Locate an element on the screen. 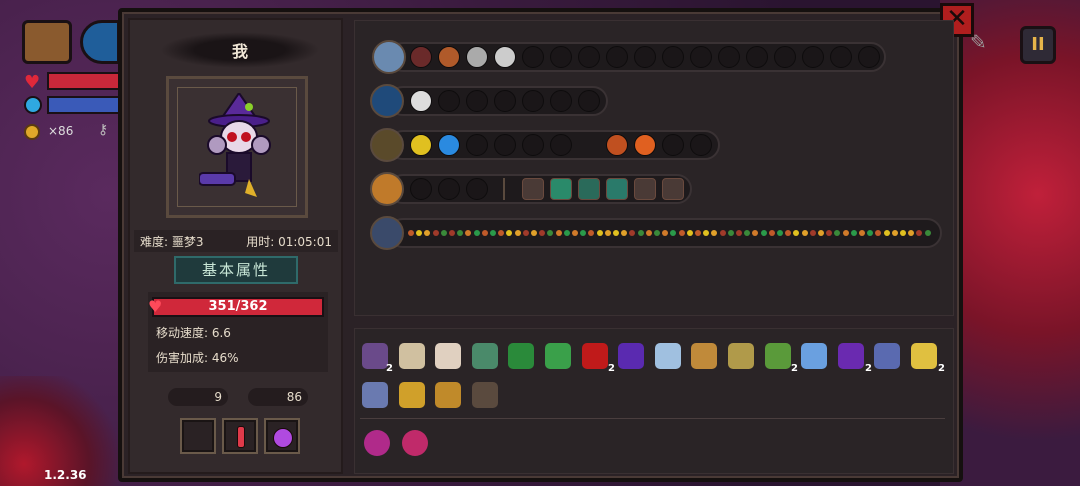 This screenshot has width=1080, height=486. eye-orb-icon is located at coordinates (415, 443).